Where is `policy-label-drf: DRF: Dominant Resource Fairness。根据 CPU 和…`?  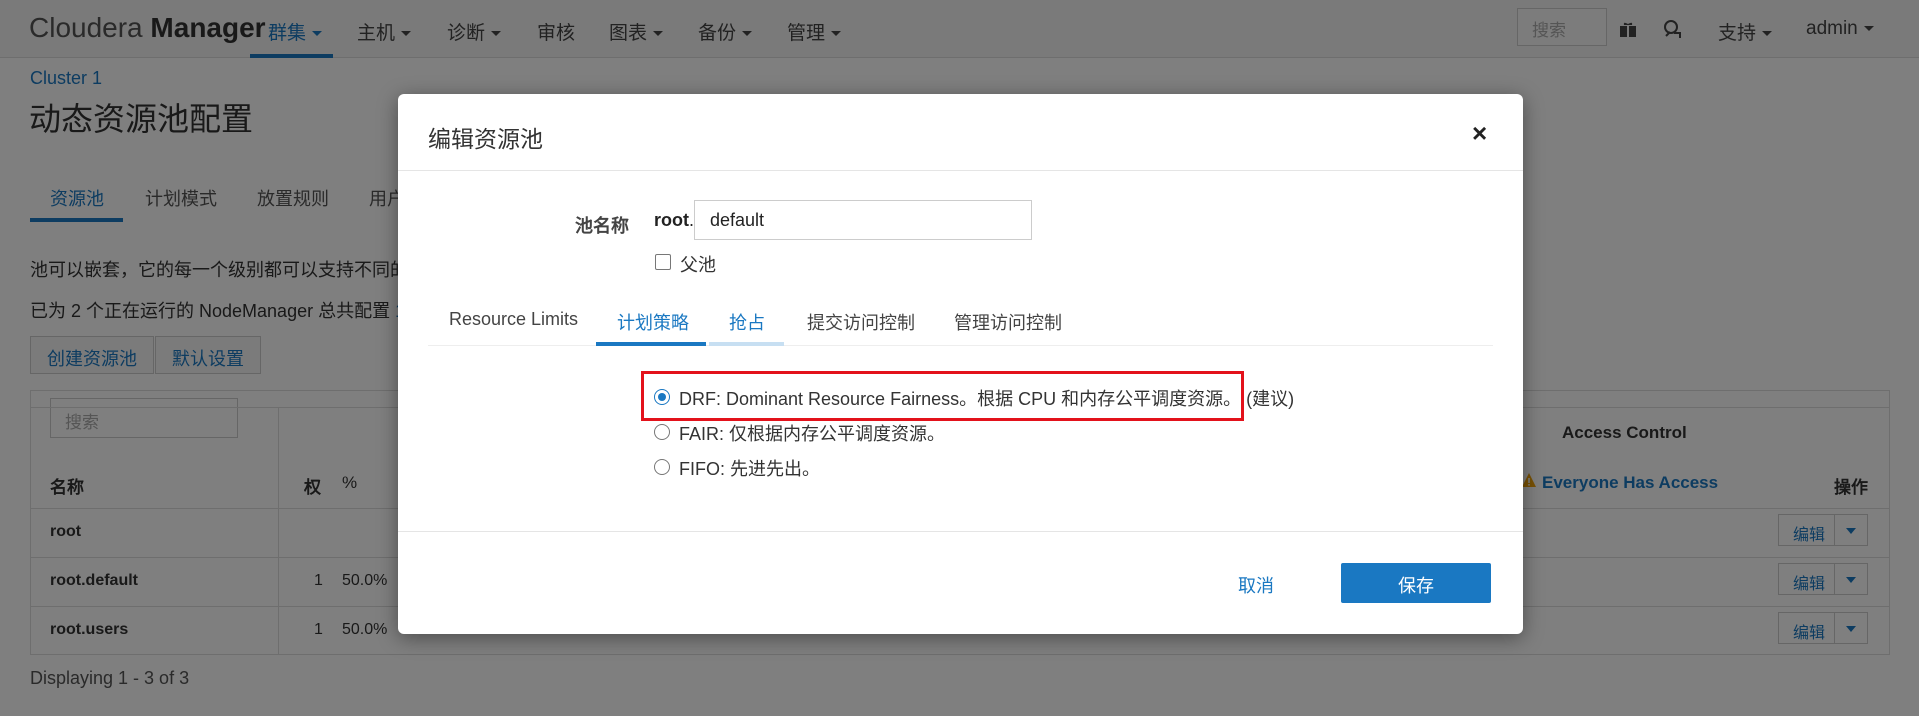
policy-label-drf: DRF: Dominant Resource Fairness。根据 CPU 和… is located at coordinates (986, 398).